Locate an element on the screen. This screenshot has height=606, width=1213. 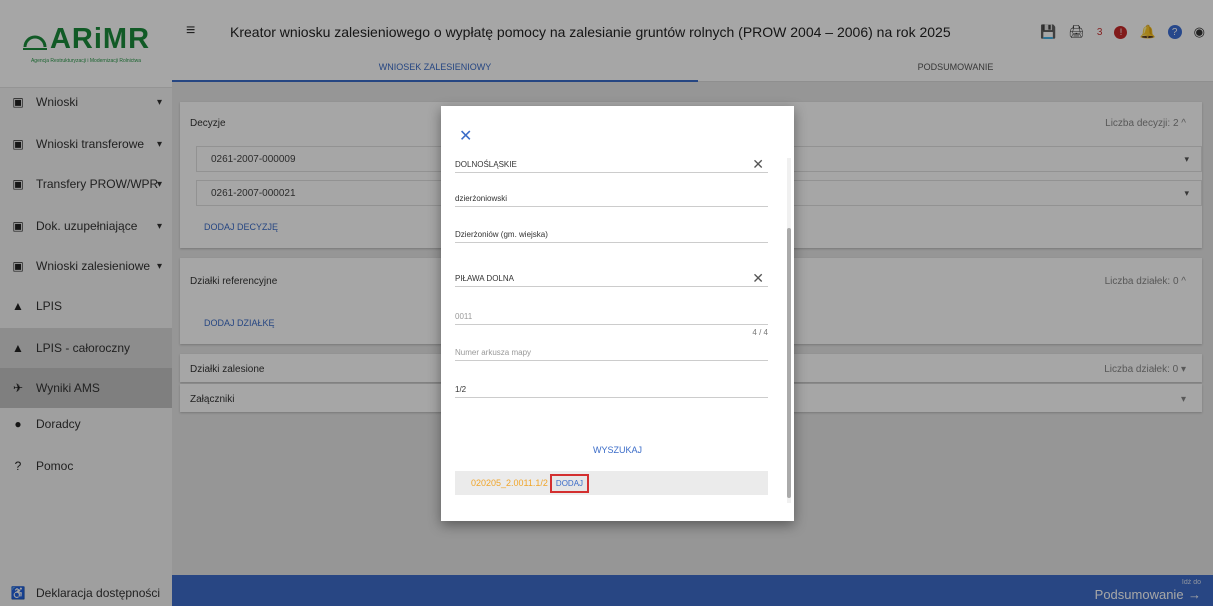
commune-select: Dzierżoniów (gm. wiejska) is located at coordinates (611, 236).